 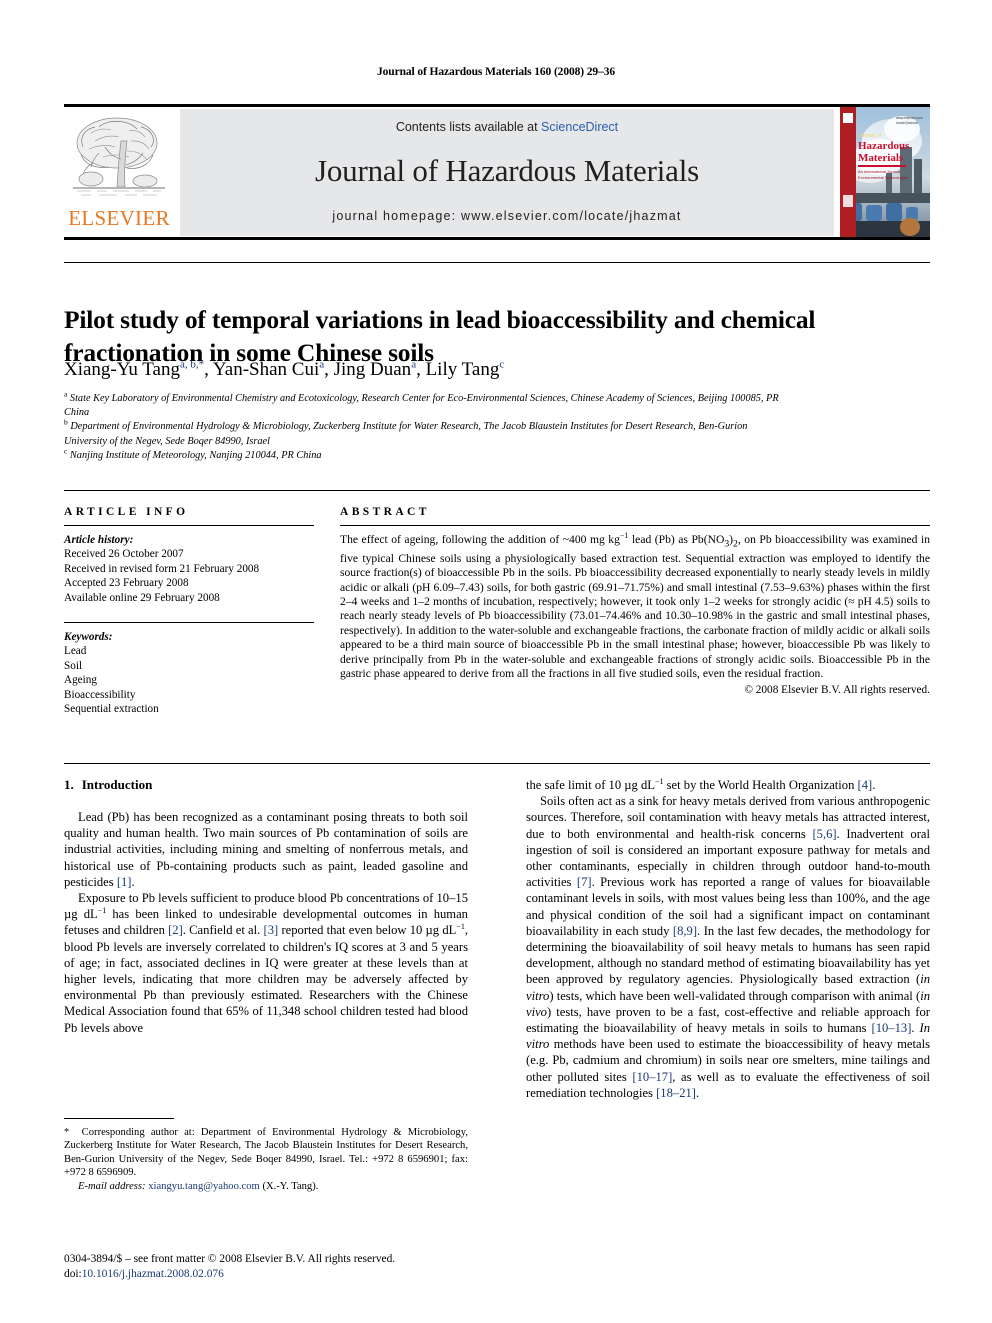 What do you see at coordinates (274, 1274) in the screenshot?
I see `doi-line: doi:10.1016/j.jhazmat.2008.02.076` at bounding box center [274, 1274].